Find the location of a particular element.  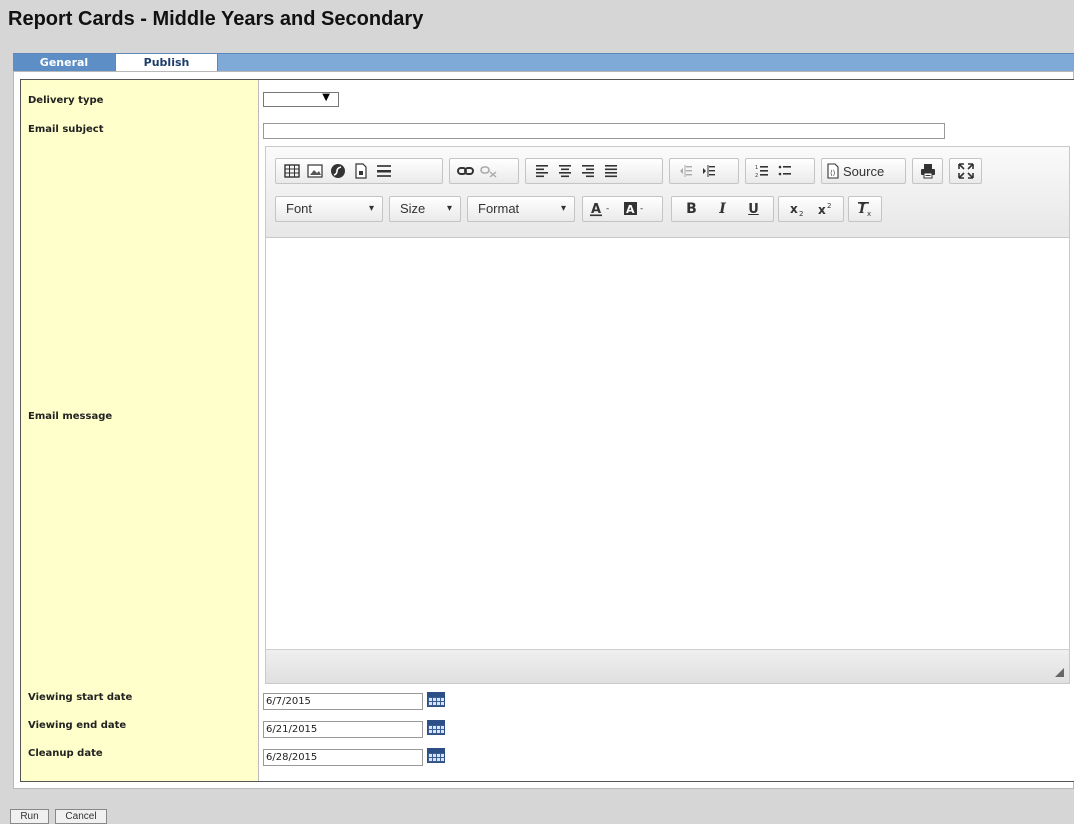

subscript-icon: x2 is located at coordinates (797, 209).